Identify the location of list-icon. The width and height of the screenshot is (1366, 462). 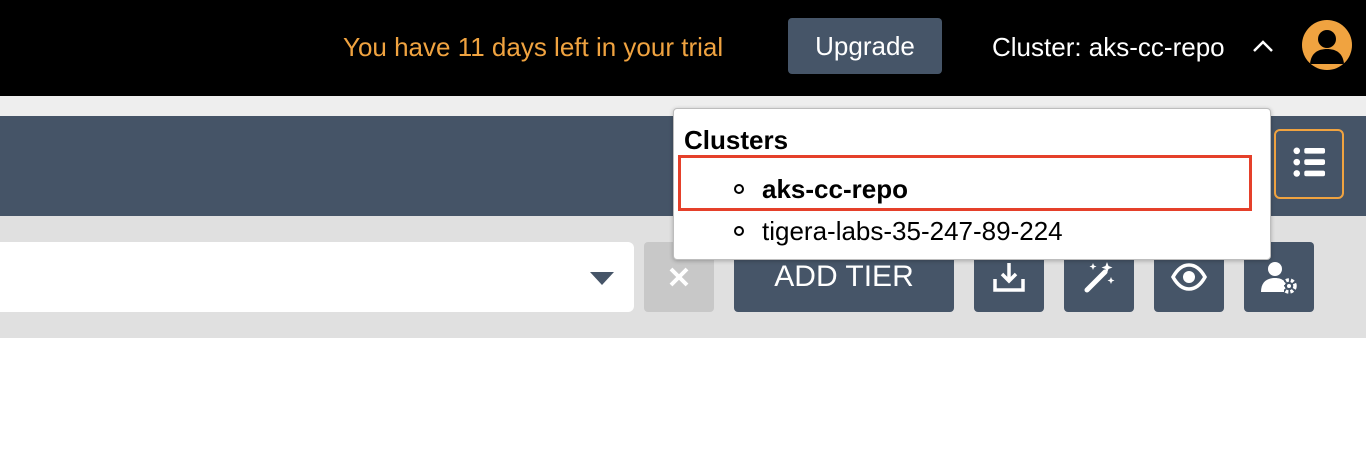
(1309, 162).